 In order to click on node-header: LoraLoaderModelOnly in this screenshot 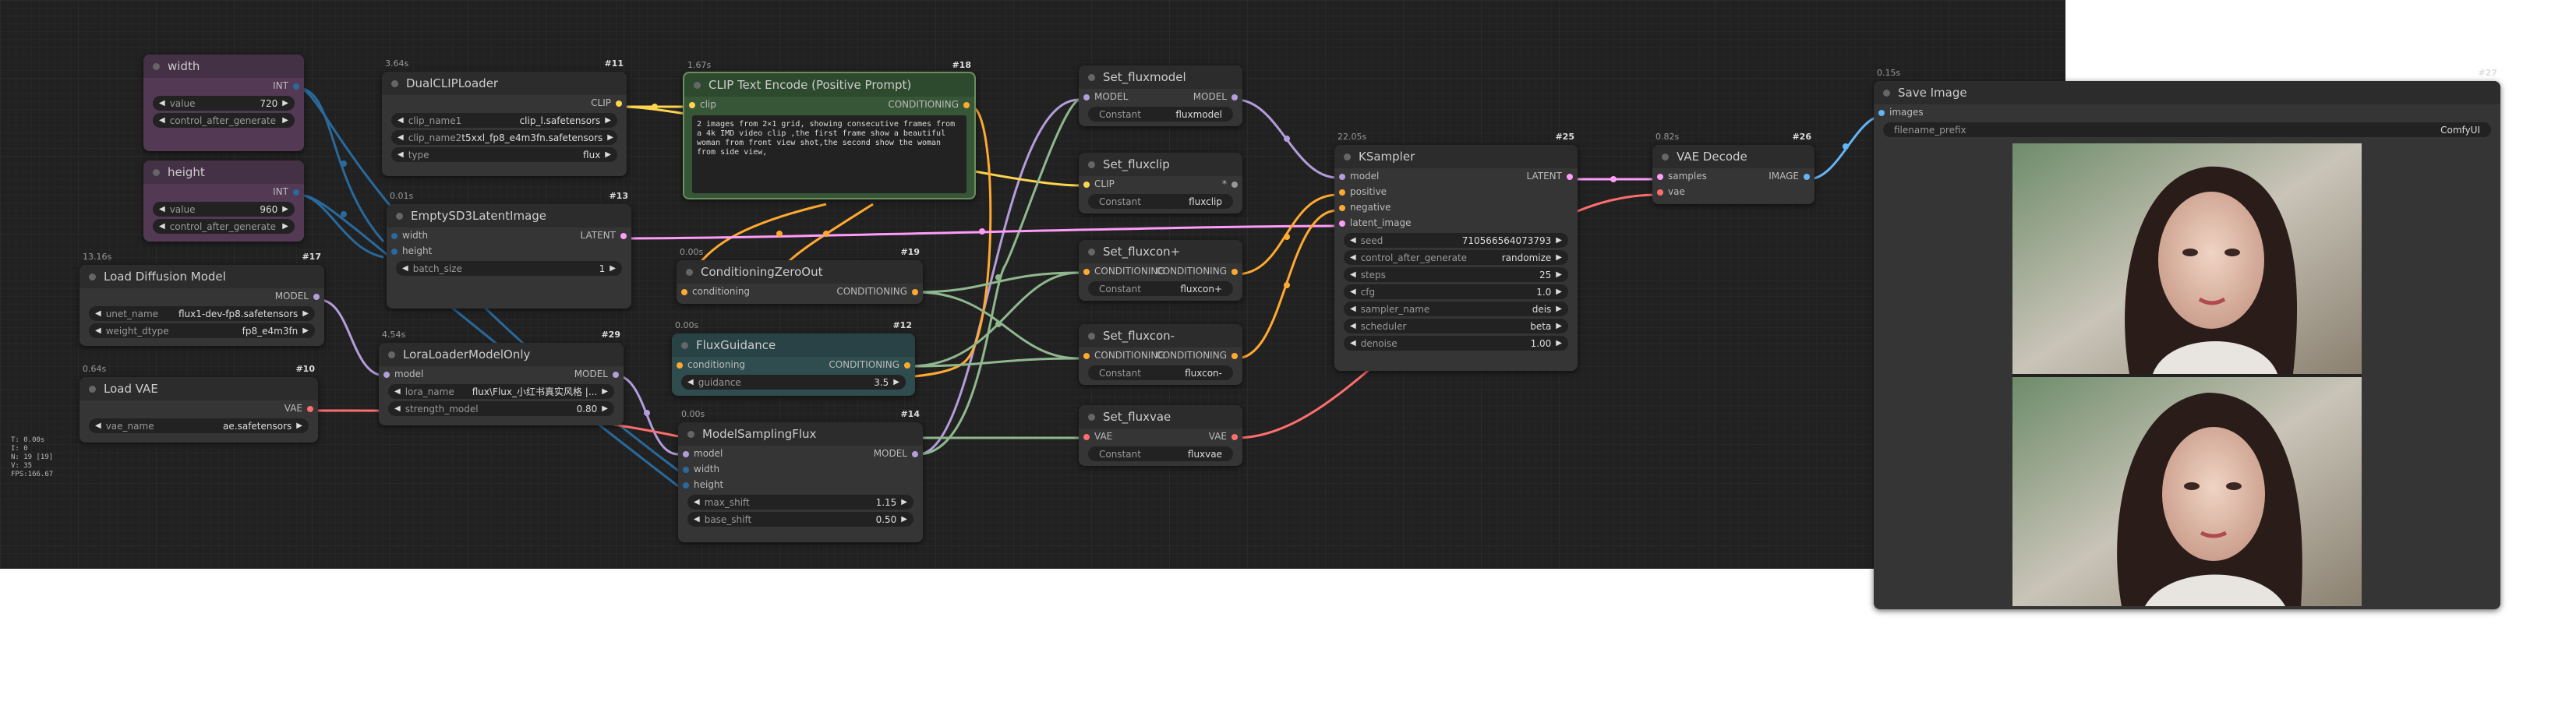, I will do `click(501, 354)`.